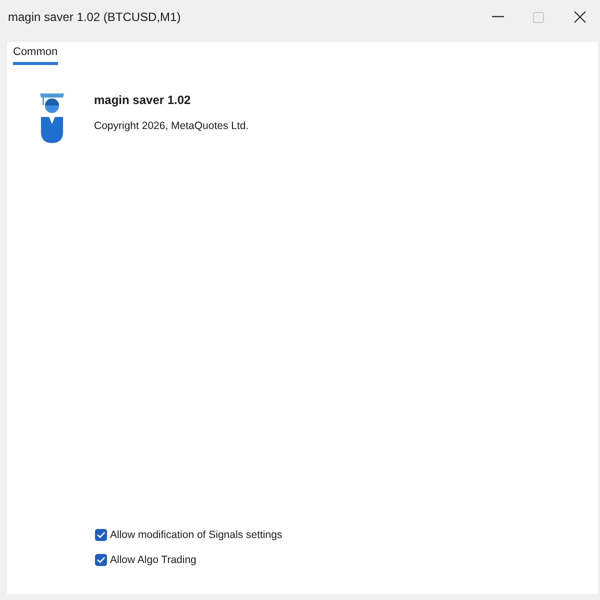 The height and width of the screenshot is (600, 600). What do you see at coordinates (143, 100) in the screenshot?
I see `program-name: magin saver 1.02` at bounding box center [143, 100].